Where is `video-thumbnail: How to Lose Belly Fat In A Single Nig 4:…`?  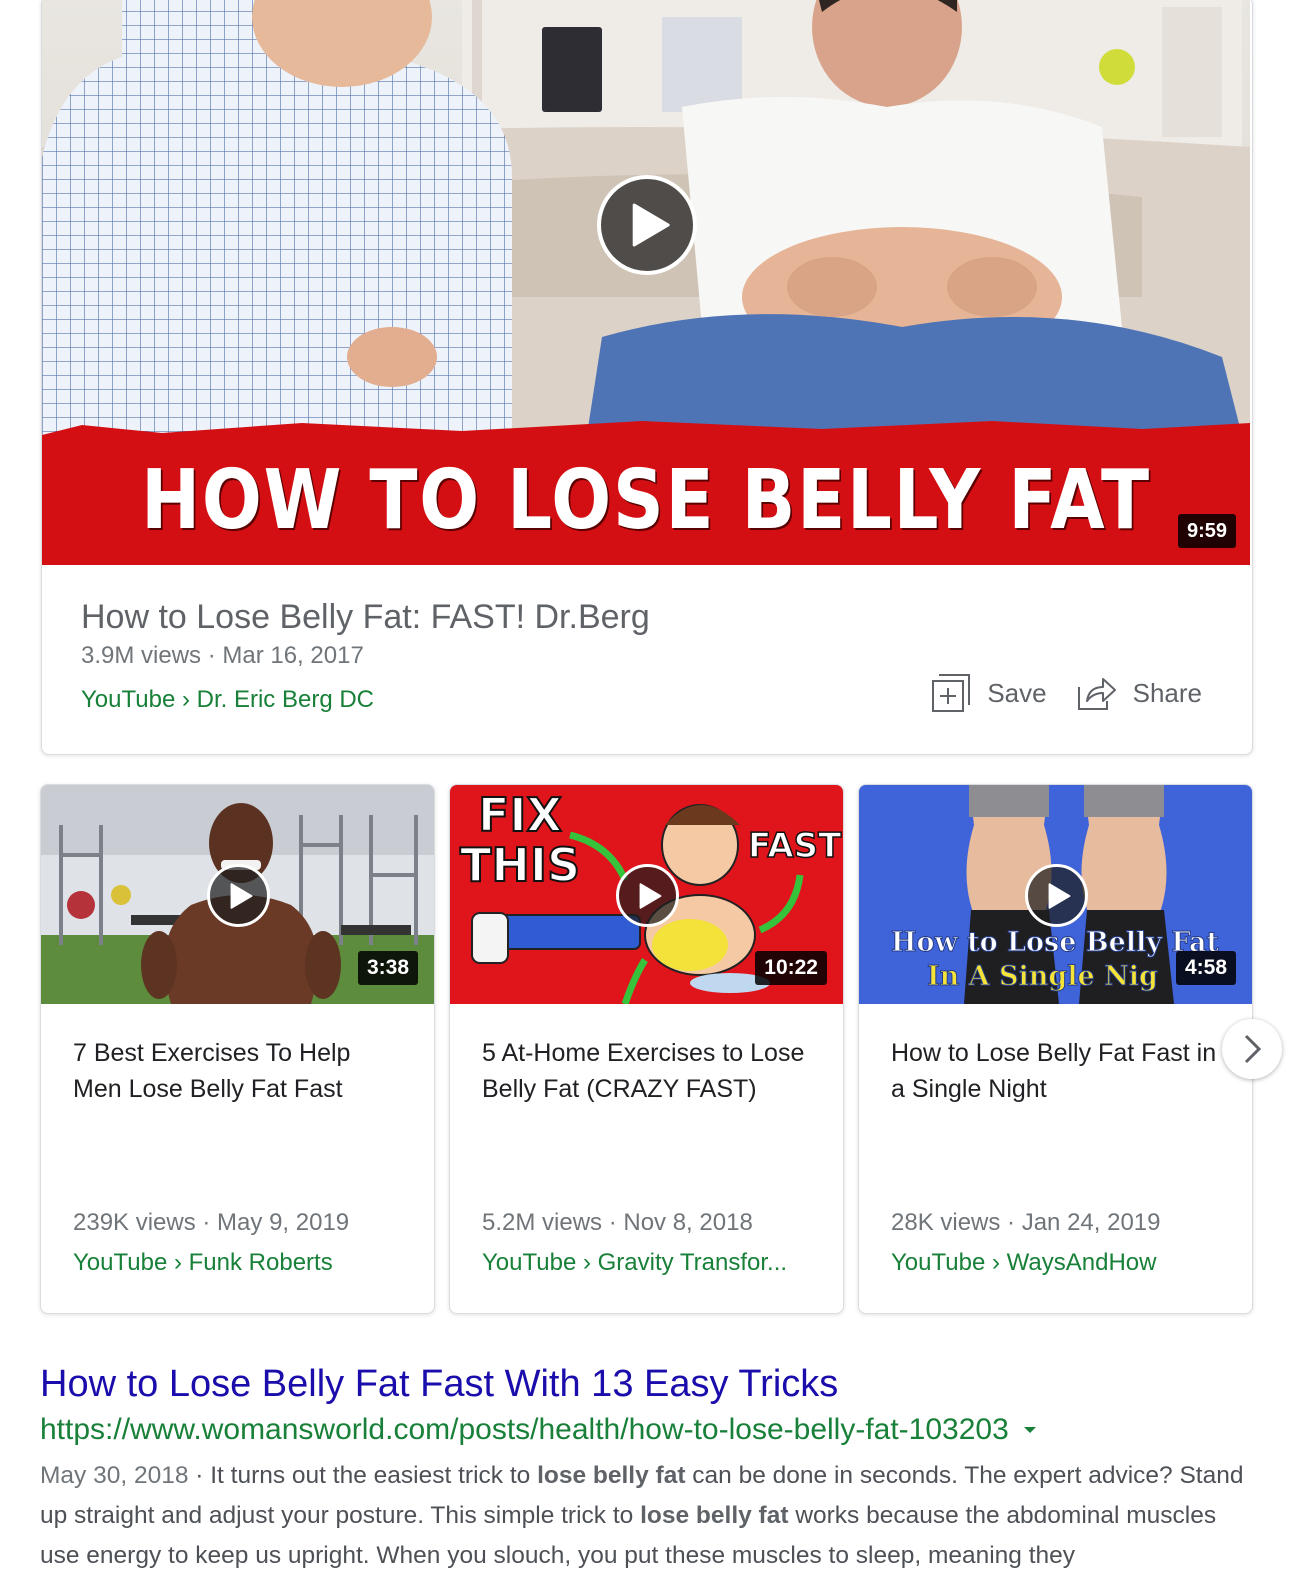 video-thumbnail: How to Lose Belly Fat In A Single Nig 4:… is located at coordinates (1055, 894).